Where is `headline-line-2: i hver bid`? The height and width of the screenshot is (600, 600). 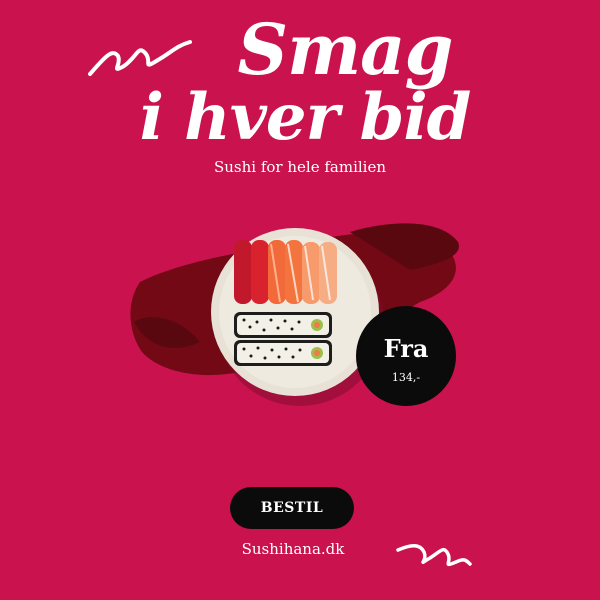
headline-line-2: i hver bid is located at coordinates (305, 117).